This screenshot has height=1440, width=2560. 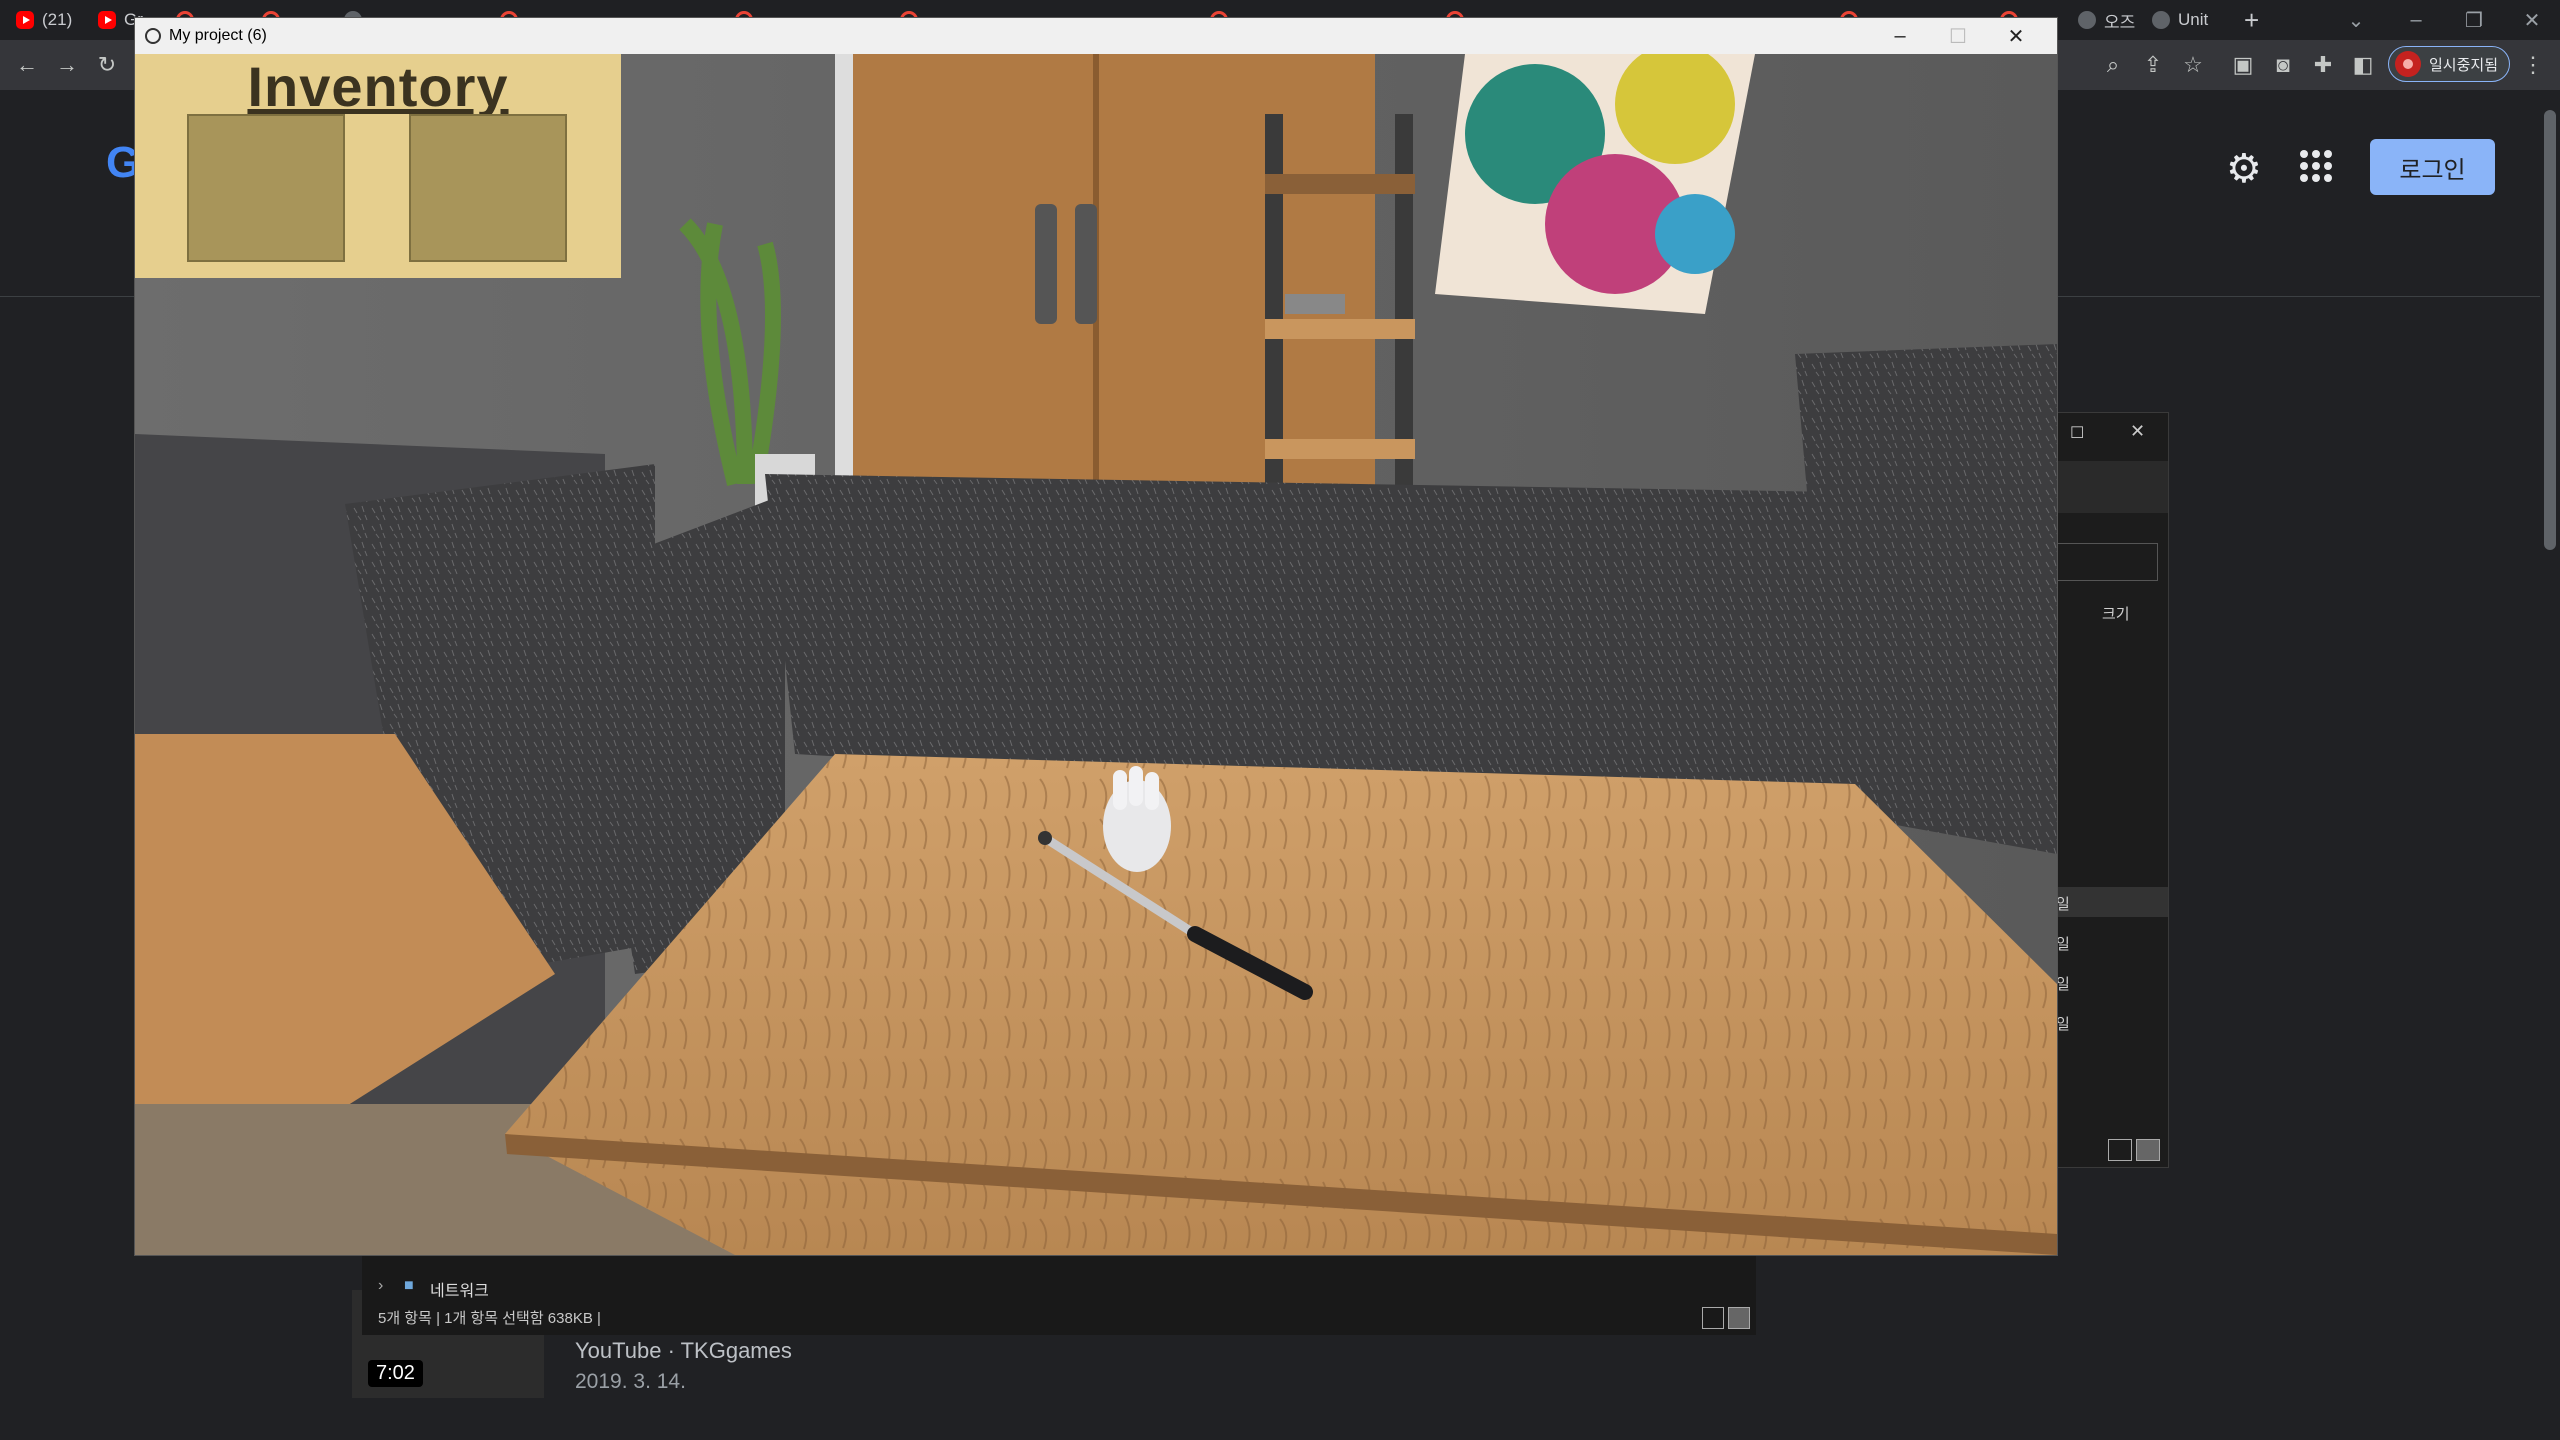 What do you see at coordinates (57, 19) in the screenshot?
I see `tab-label: (21)` at bounding box center [57, 19].